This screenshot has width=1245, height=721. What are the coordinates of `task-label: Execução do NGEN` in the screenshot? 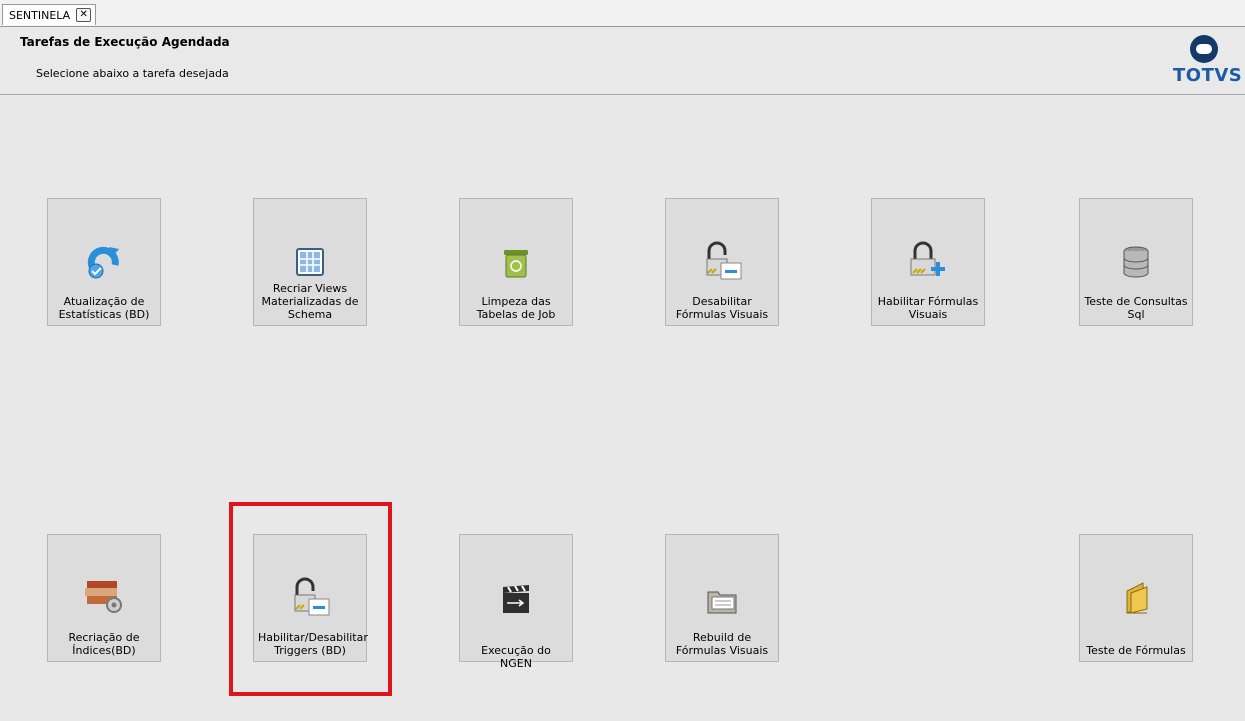 It's located at (516, 657).